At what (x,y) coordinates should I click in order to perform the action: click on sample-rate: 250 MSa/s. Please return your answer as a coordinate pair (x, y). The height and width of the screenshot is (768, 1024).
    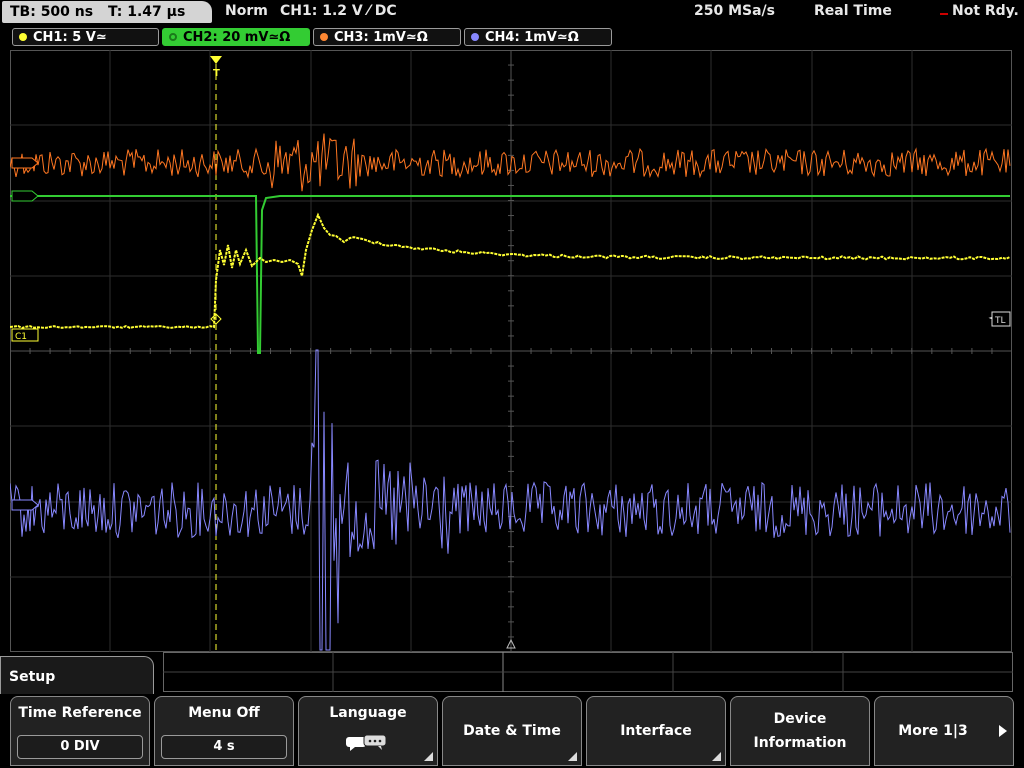
    Looking at the image, I should click on (735, 11).